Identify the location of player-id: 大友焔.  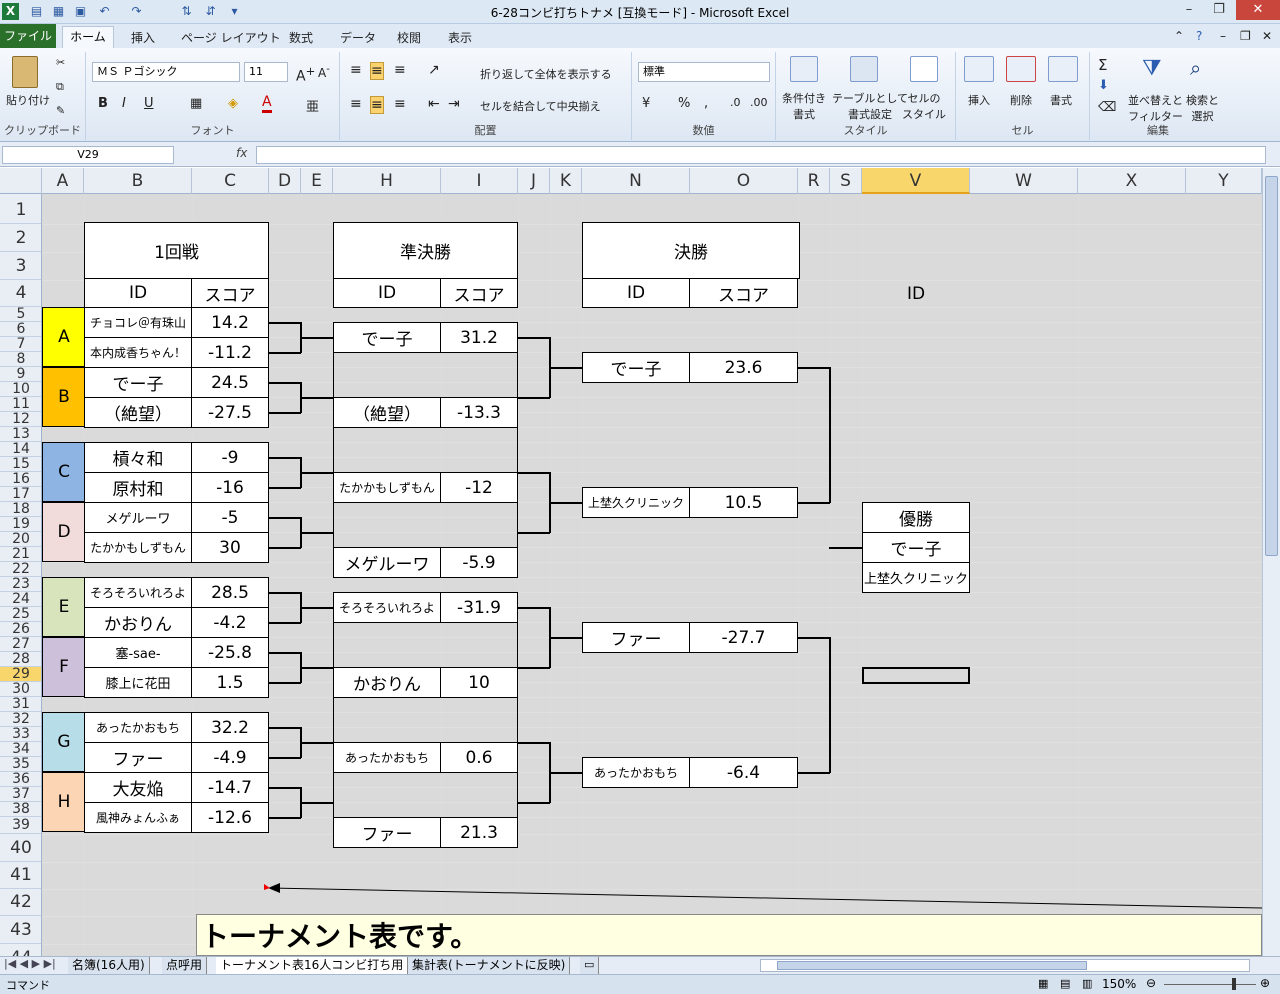
(138, 787).